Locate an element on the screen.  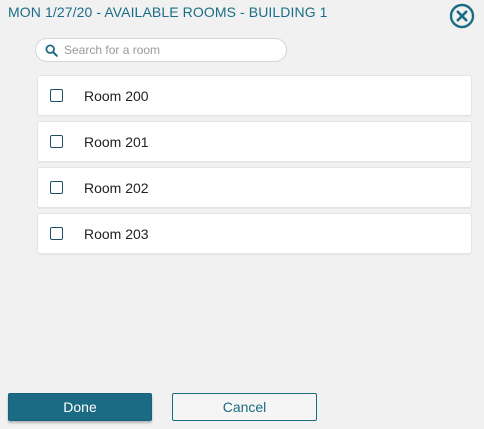
search-box is located at coordinates (161, 50).